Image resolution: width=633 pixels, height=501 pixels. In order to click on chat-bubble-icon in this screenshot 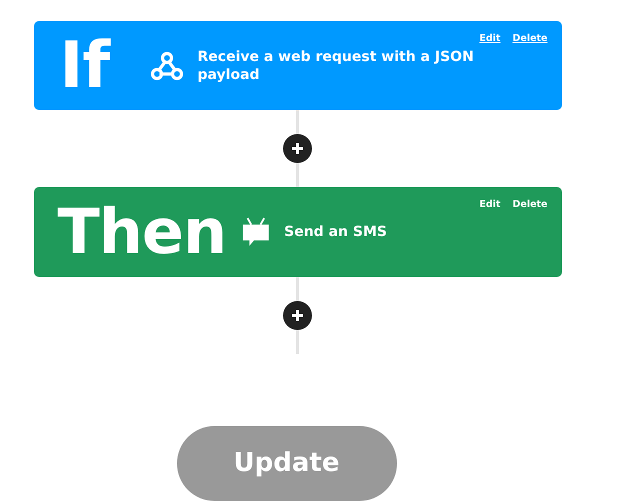, I will do `click(256, 232)`.